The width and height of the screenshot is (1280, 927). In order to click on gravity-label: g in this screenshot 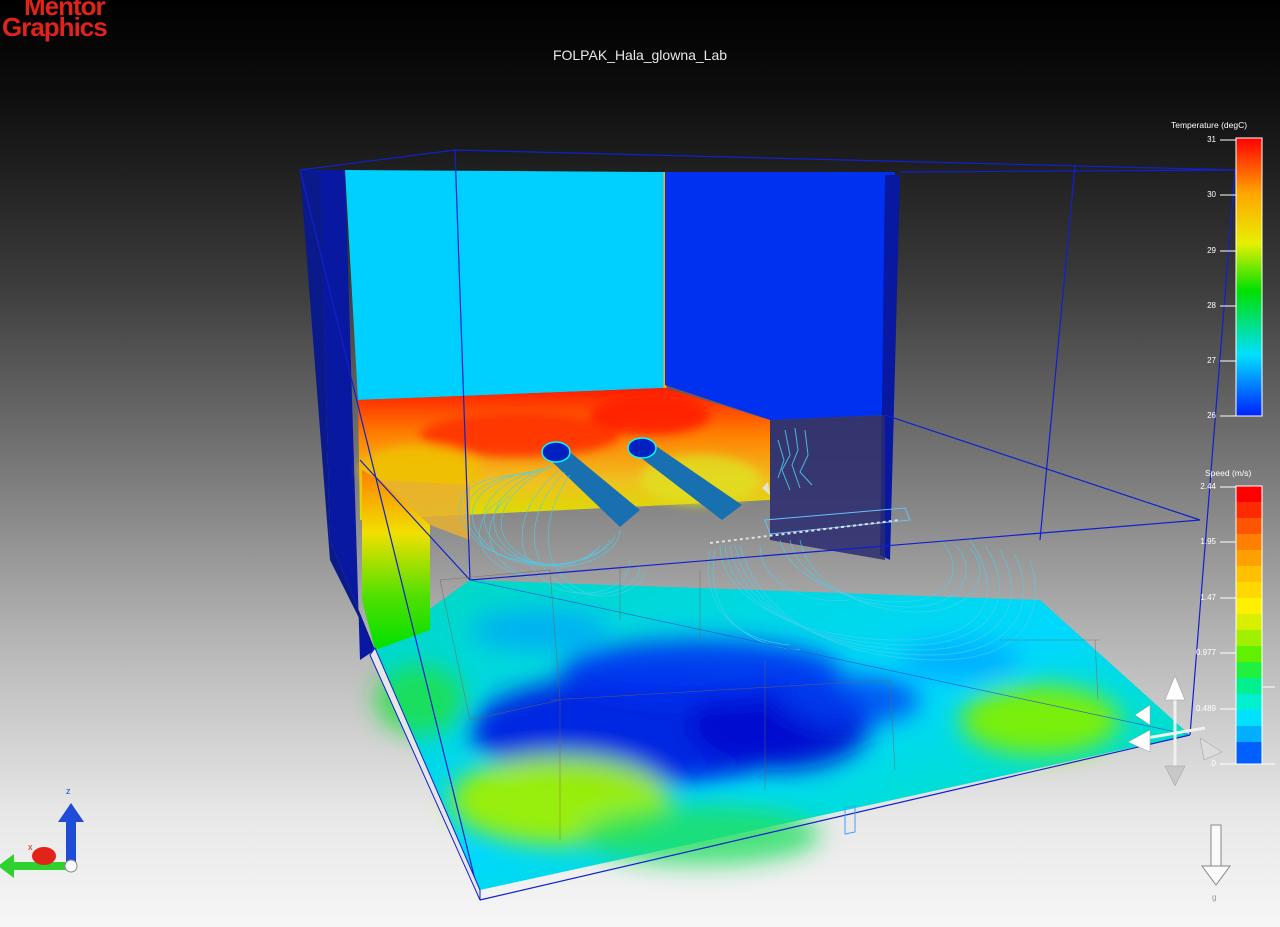, I will do `click(1214, 897)`.